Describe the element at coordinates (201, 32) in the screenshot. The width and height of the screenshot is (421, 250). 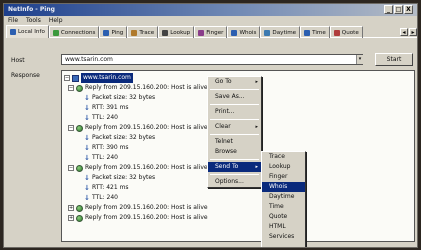
I see `finger-icon` at that location.